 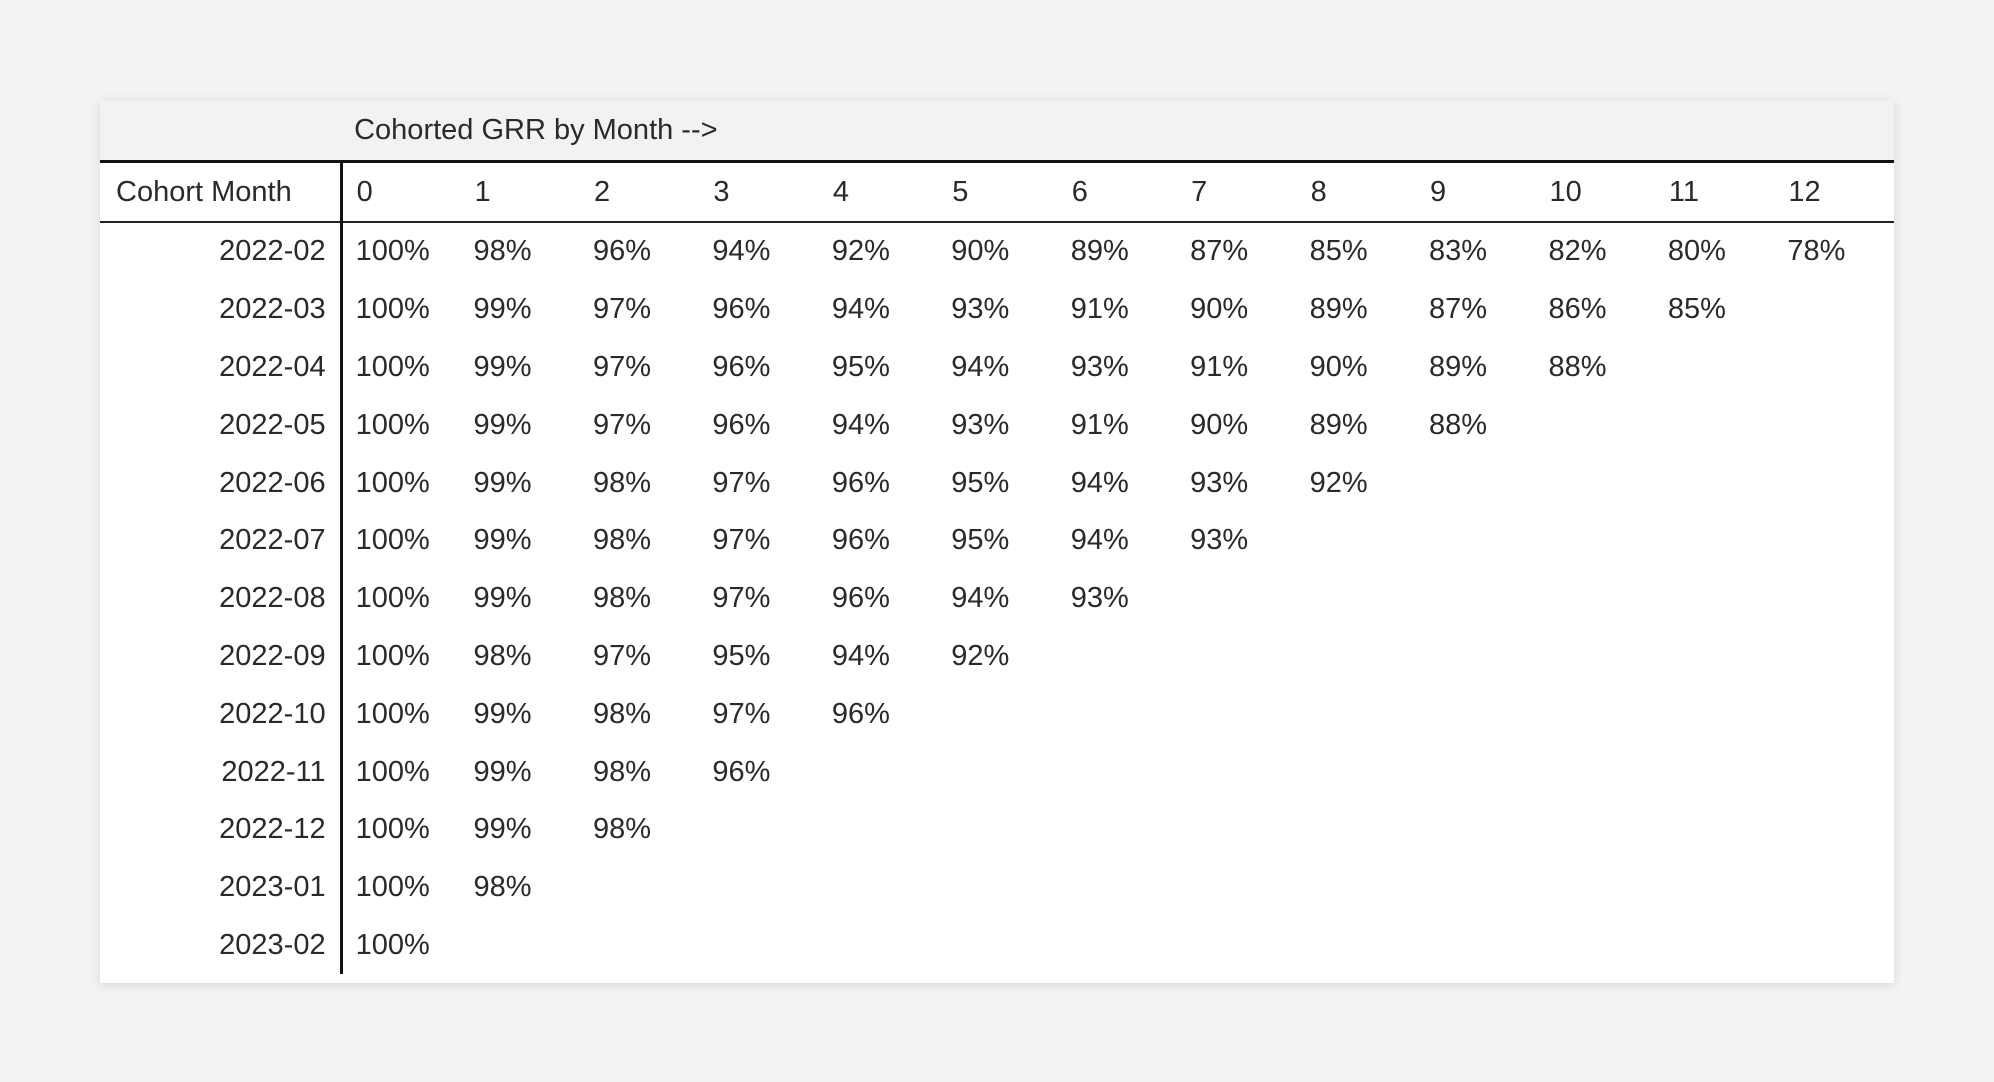 What do you see at coordinates (1458, 424) in the screenshot?
I see `grr-value-cell: 88%` at bounding box center [1458, 424].